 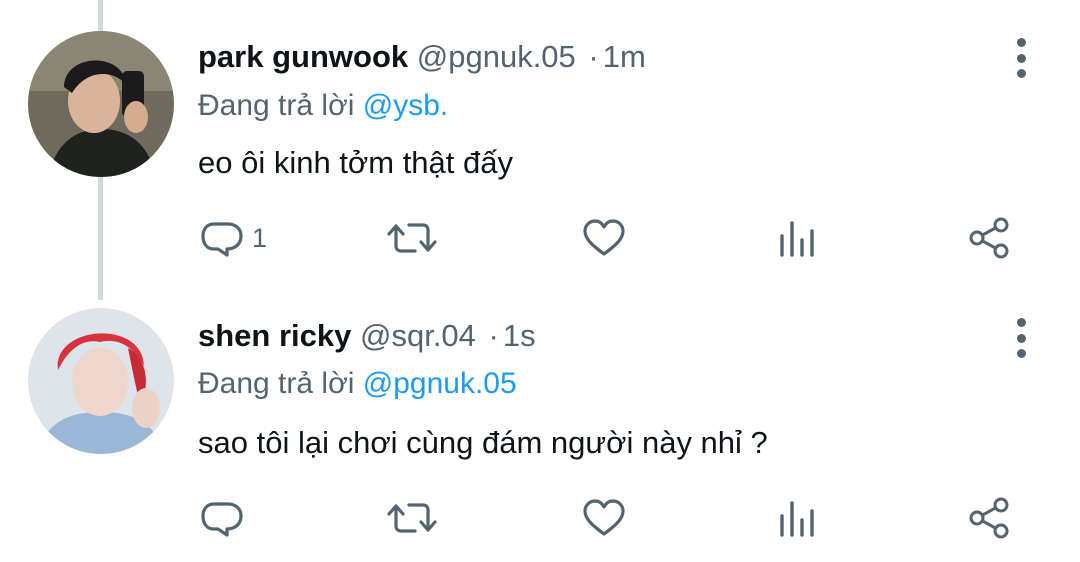 I want to click on reply-button: 1, so click(x=233, y=238).